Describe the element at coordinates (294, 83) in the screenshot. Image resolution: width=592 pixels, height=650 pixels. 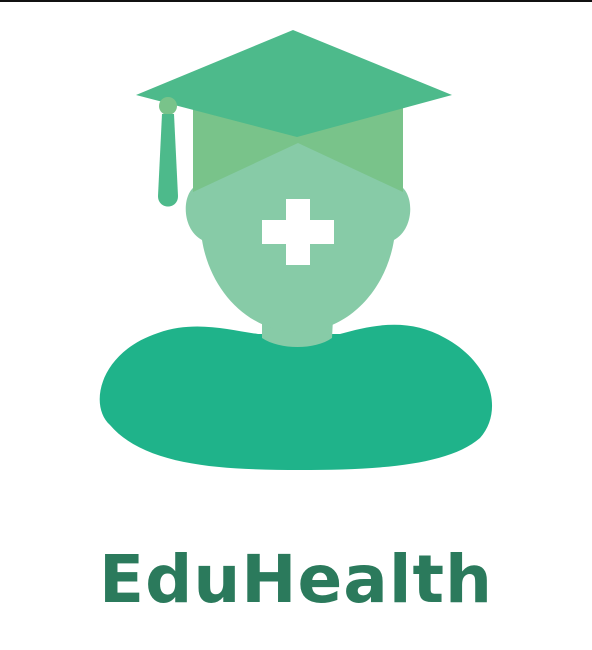
I see `mortarboard-top` at that location.